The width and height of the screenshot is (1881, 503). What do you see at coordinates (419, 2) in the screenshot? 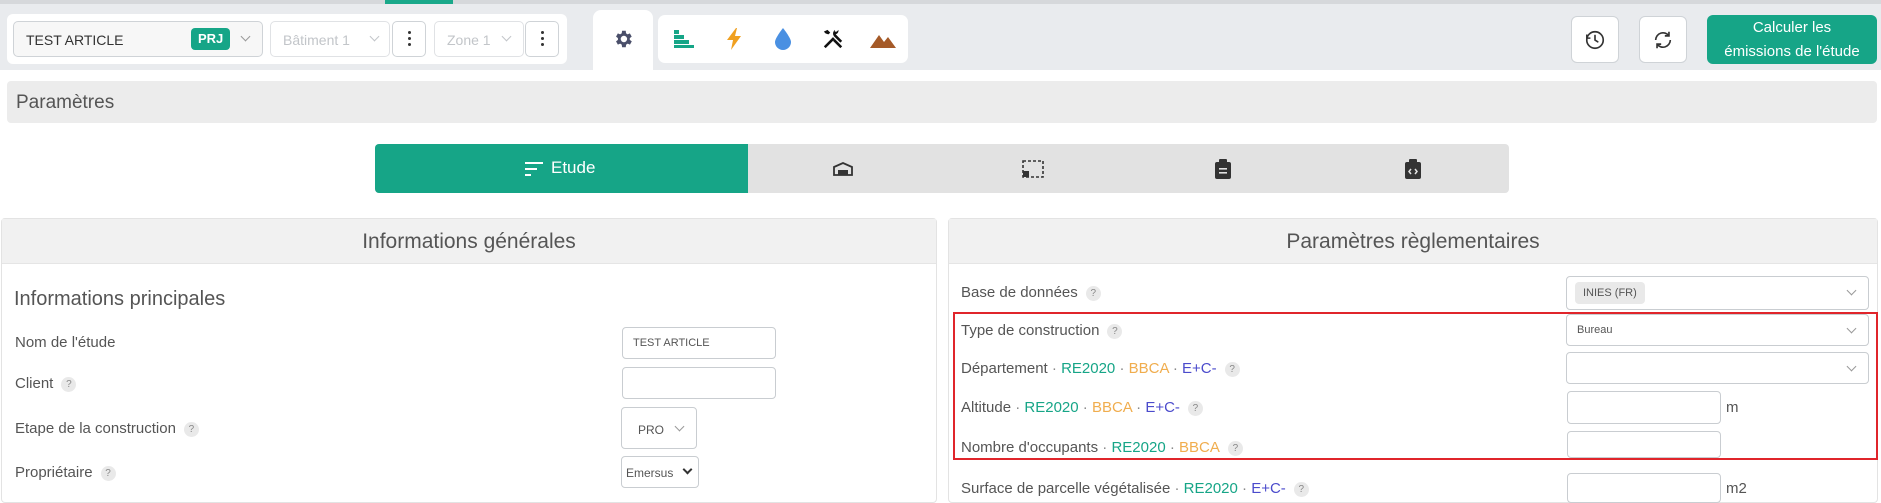
I see `top-strip-accent` at bounding box center [419, 2].